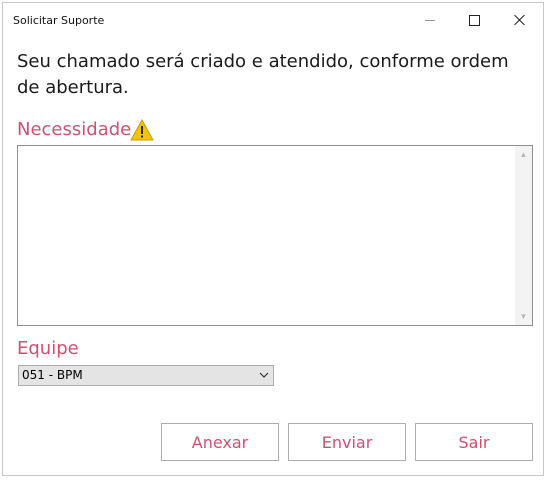 Image resolution: width=548 pixels, height=480 pixels. What do you see at coordinates (48, 348) in the screenshot?
I see `team-label: Equipe` at bounding box center [48, 348].